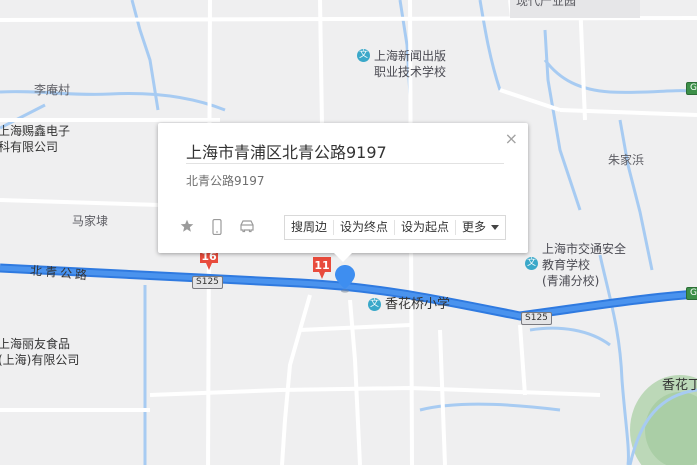 This screenshot has width=697, height=465. I want to click on poi-xianghuaqiao-primary-school: 文 香花桥小学, so click(409, 305).